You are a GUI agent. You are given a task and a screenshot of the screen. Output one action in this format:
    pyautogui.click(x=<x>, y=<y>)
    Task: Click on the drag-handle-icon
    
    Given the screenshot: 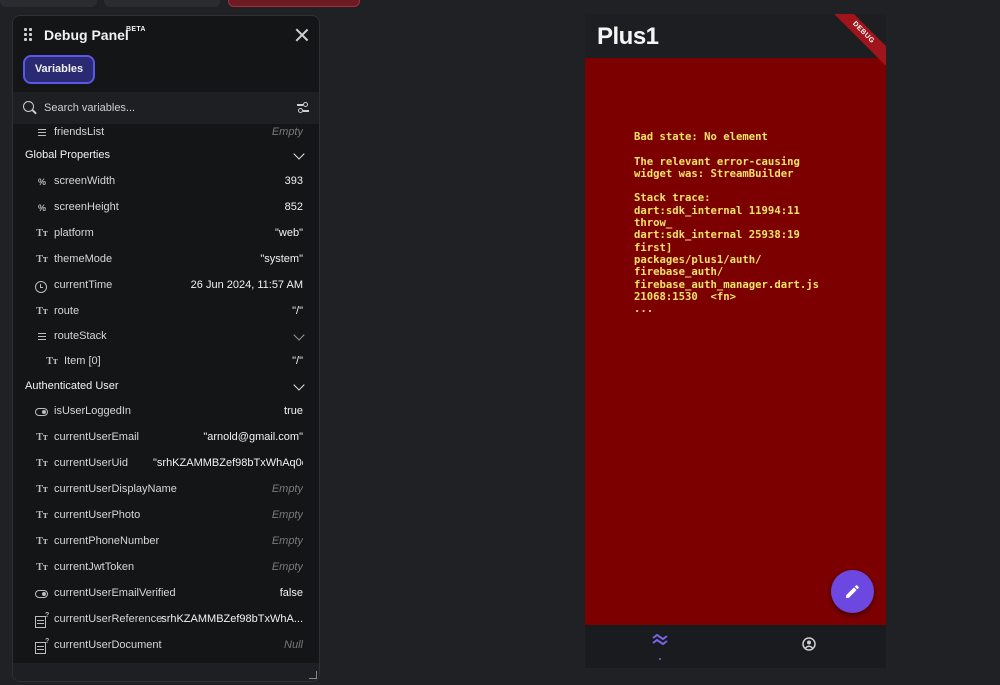 What is the action you would take?
    pyautogui.click(x=29, y=35)
    